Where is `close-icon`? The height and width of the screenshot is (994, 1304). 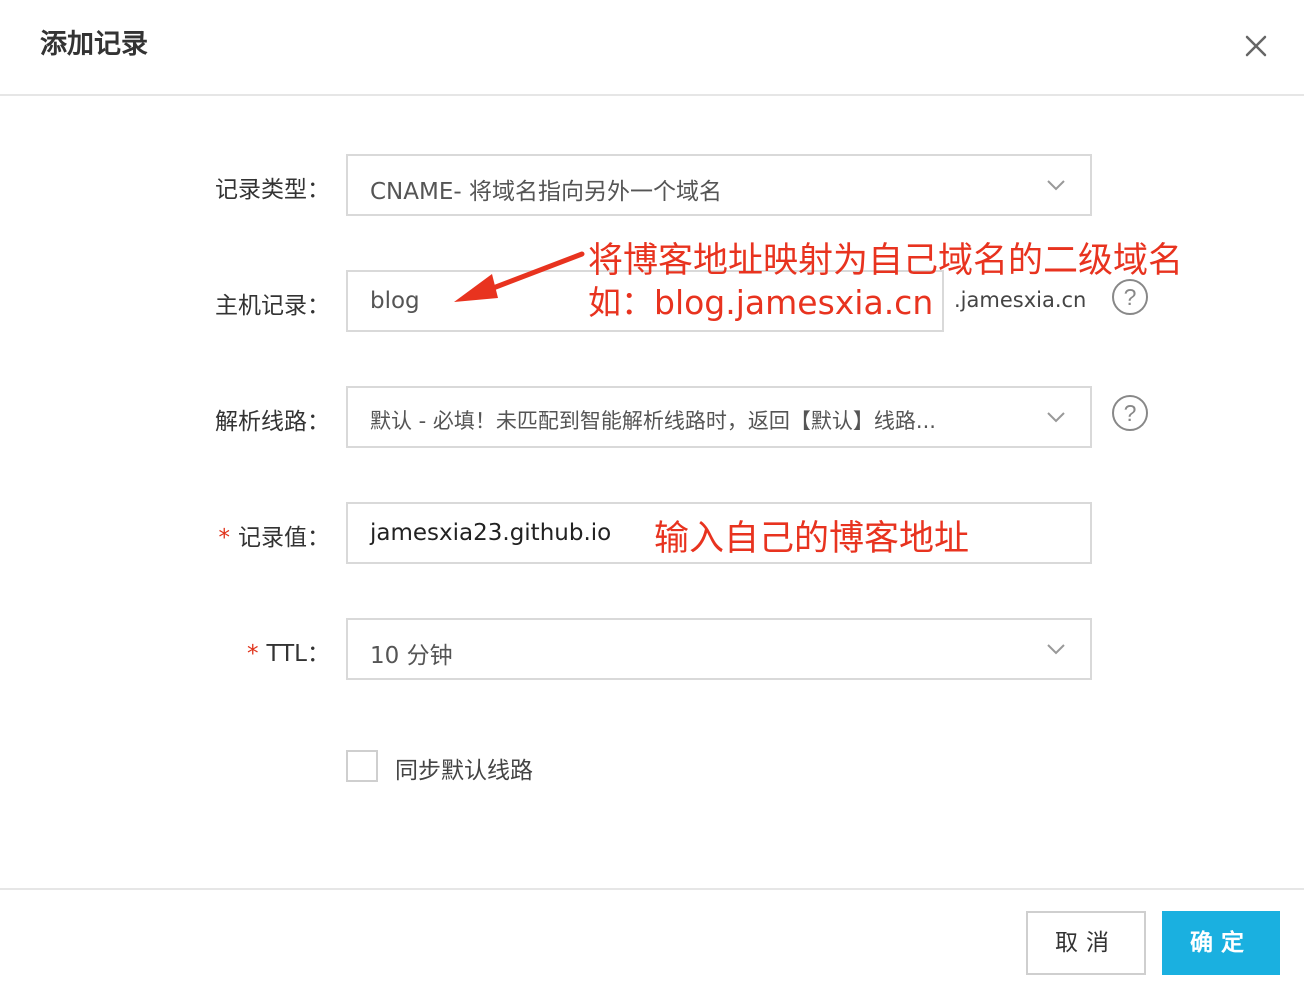
close-icon is located at coordinates (1256, 46).